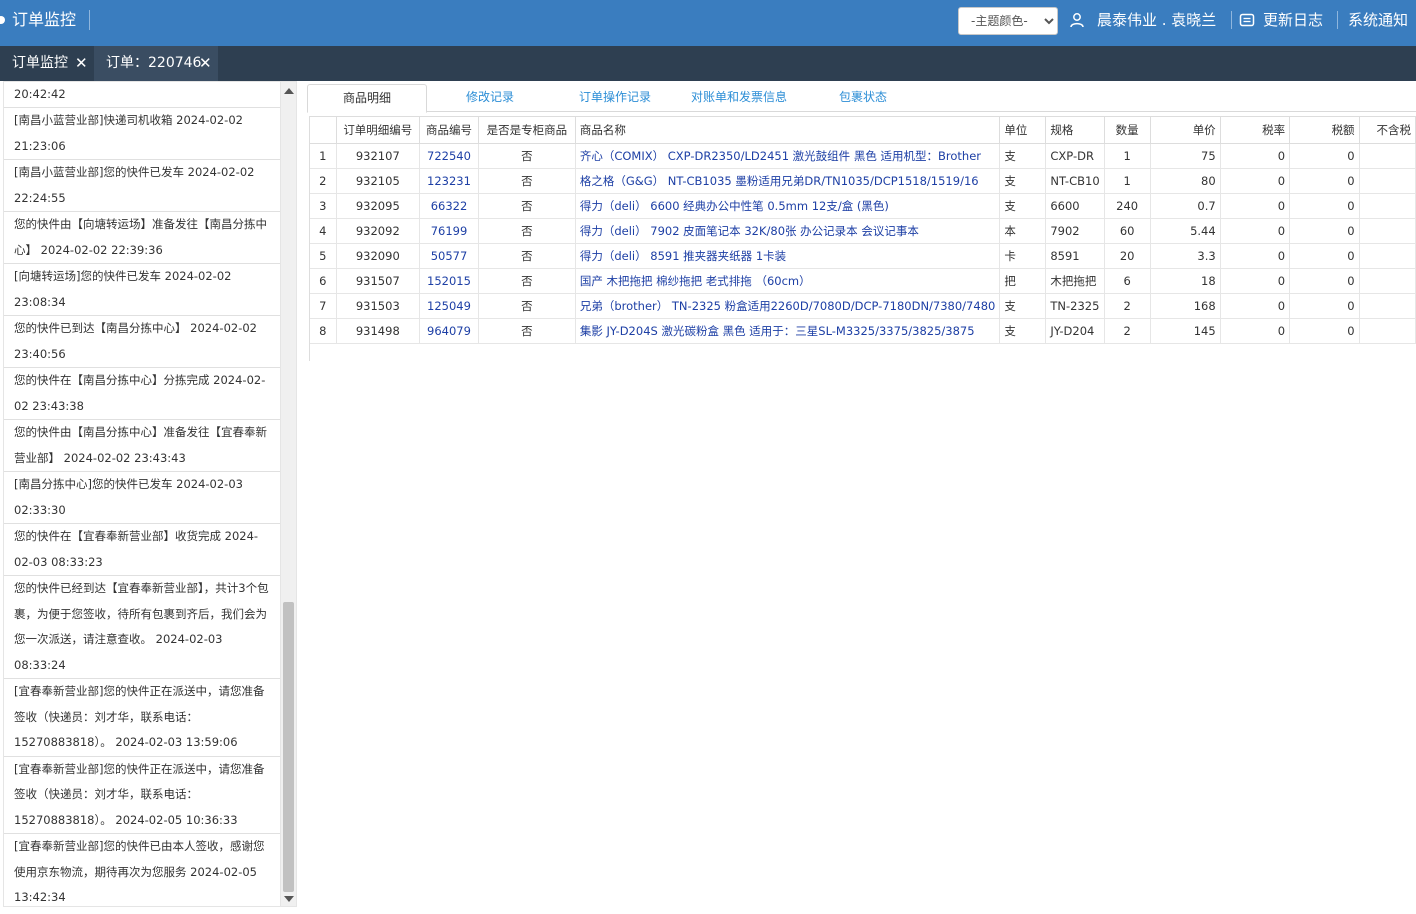 The height and width of the screenshot is (914, 1416). What do you see at coordinates (44, 19) in the screenshot?
I see `app-title: 订单监控` at bounding box center [44, 19].